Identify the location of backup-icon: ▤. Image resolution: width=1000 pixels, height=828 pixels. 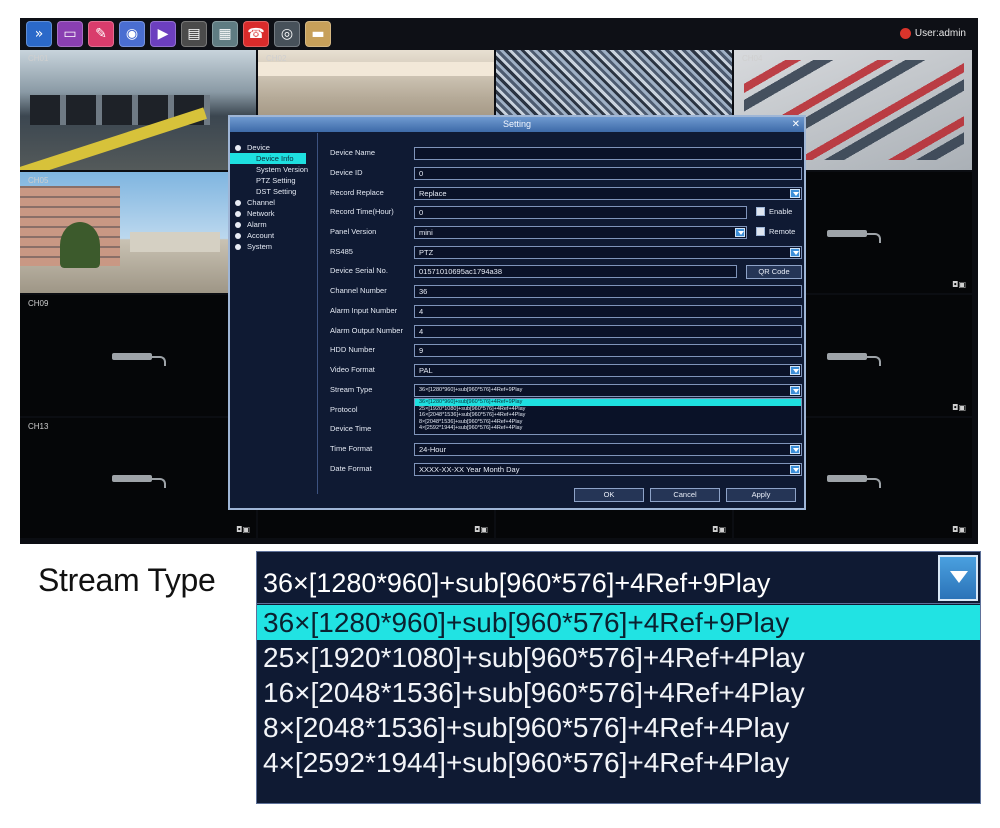
(194, 34).